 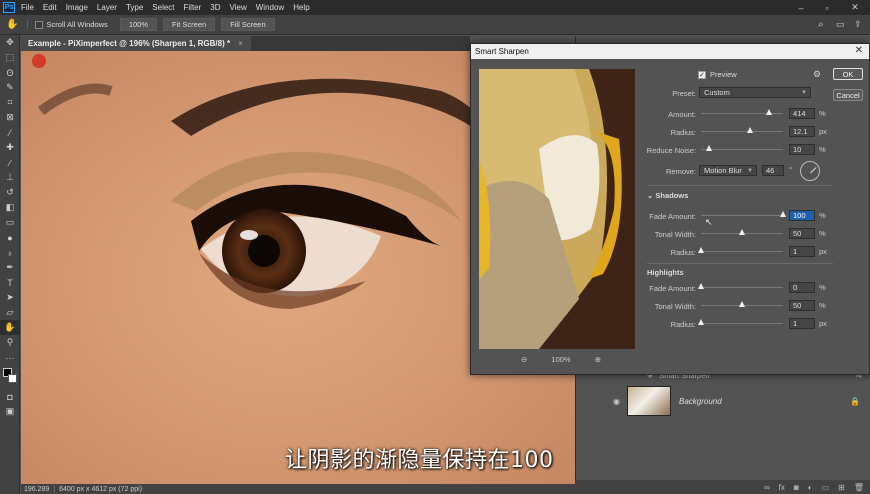 I want to click on reduce-noise-slider-thumb, so click(x=709, y=148).